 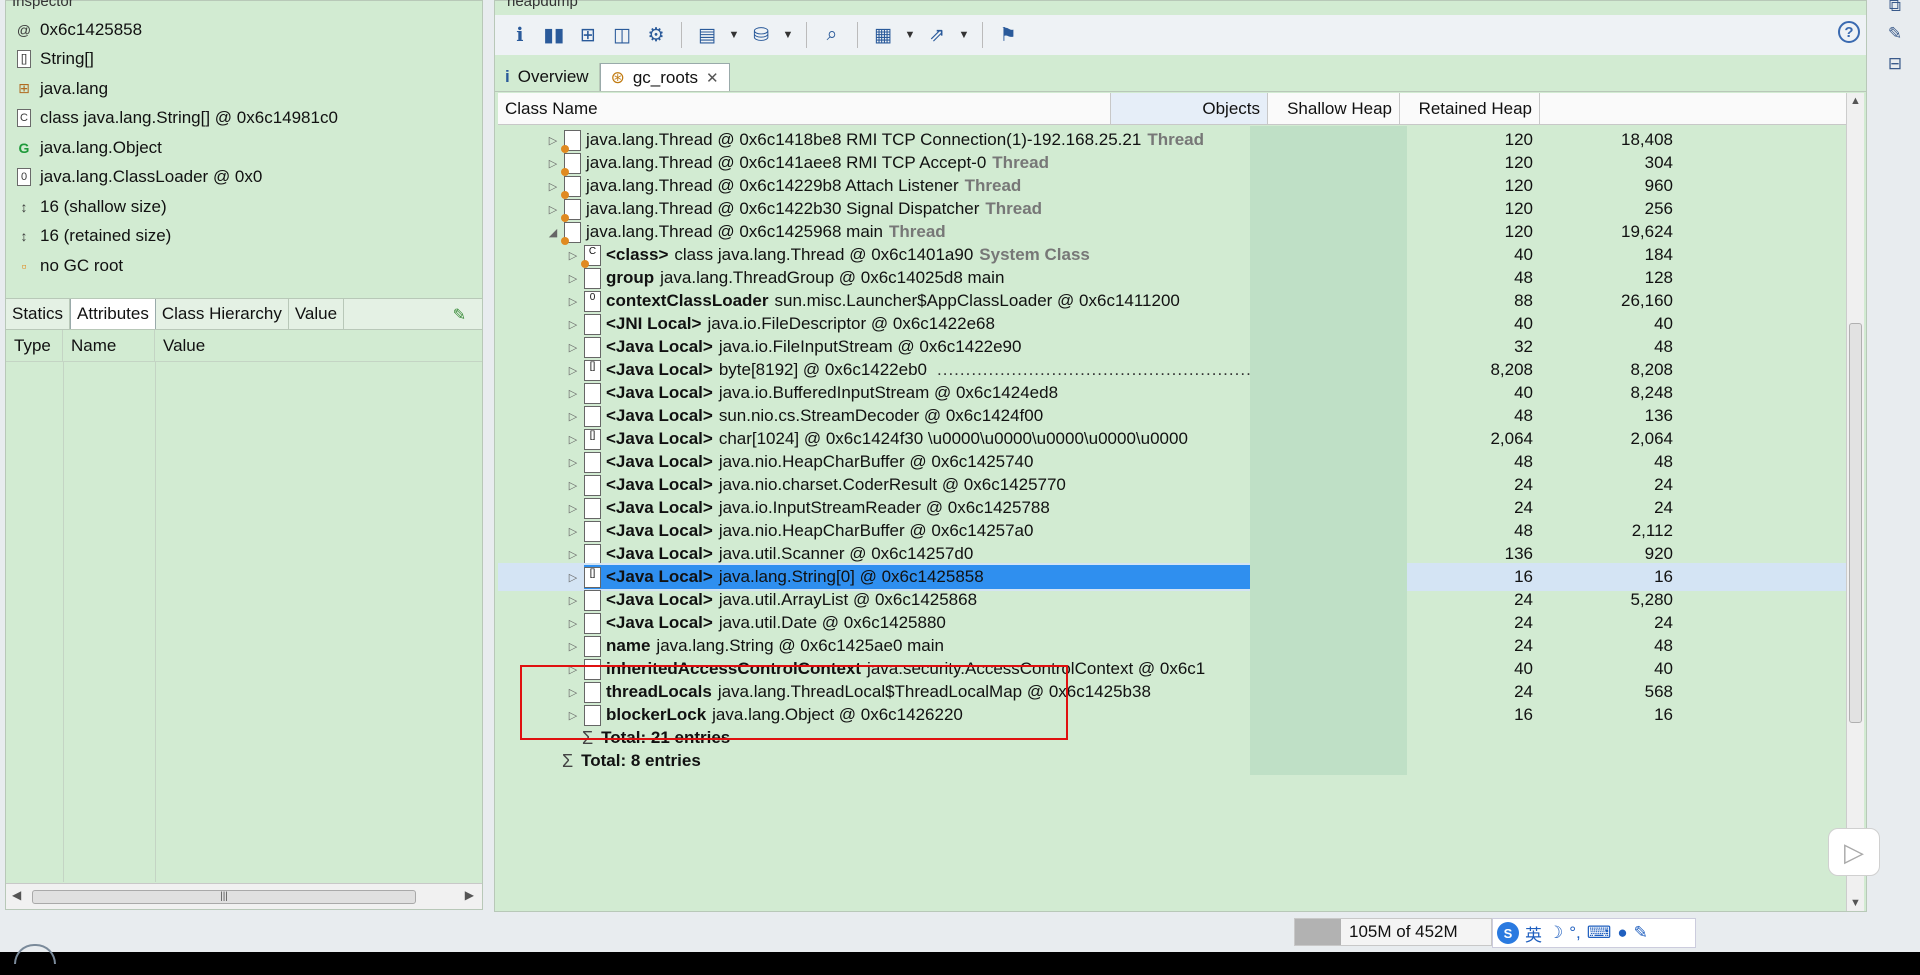 What do you see at coordinates (244, 207) in the screenshot?
I see `inspector-item: ↕ 16 (shallow size)` at bounding box center [244, 207].